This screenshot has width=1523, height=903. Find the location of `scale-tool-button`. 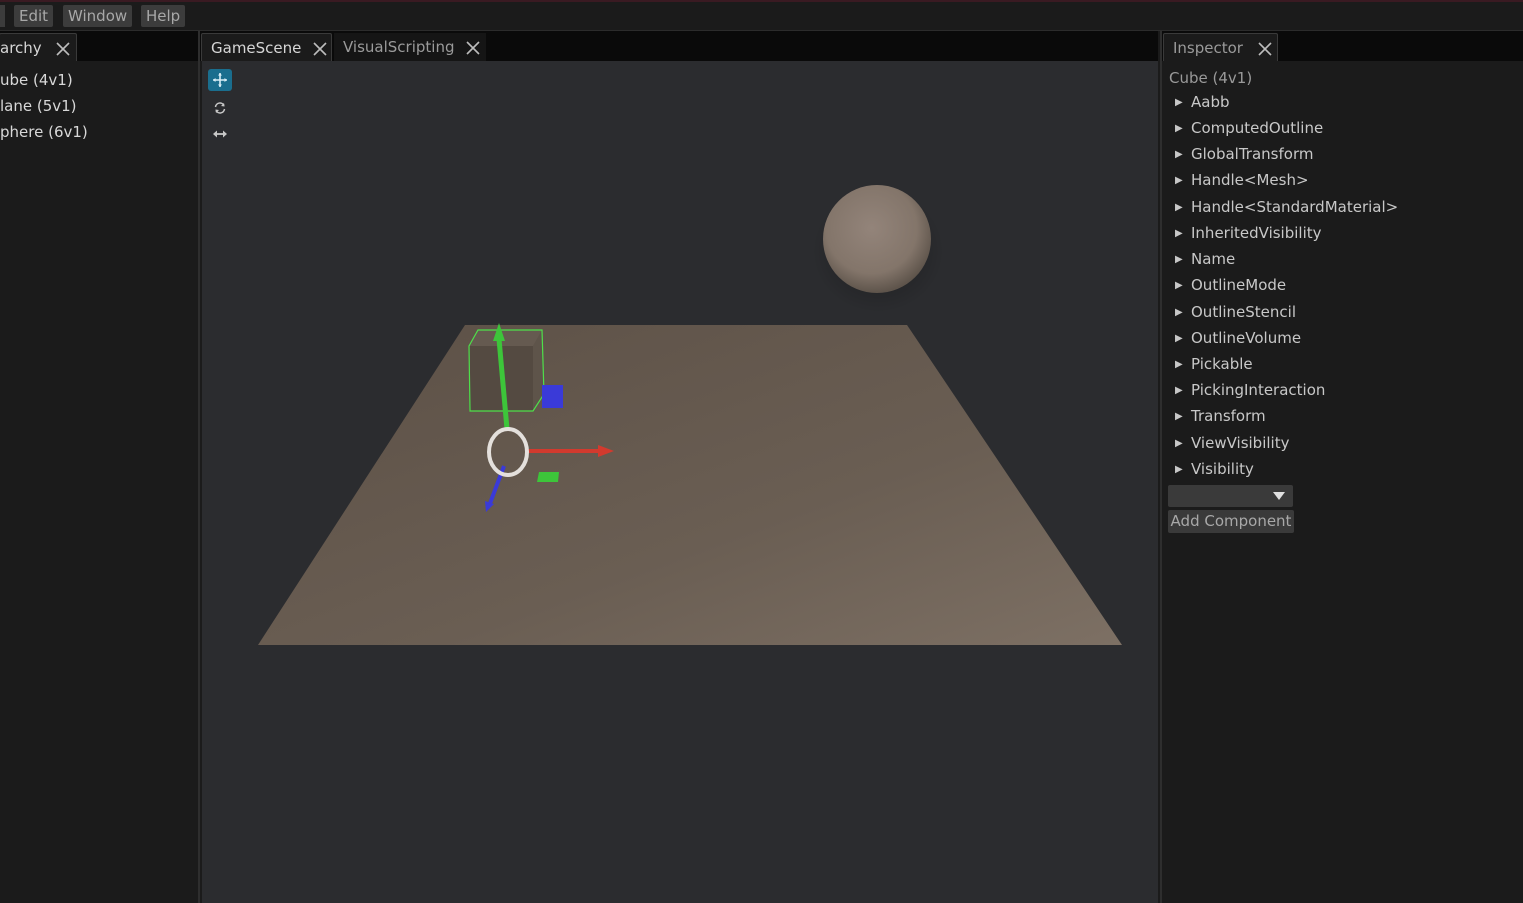

scale-tool-button is located at coordinates (220, 134).